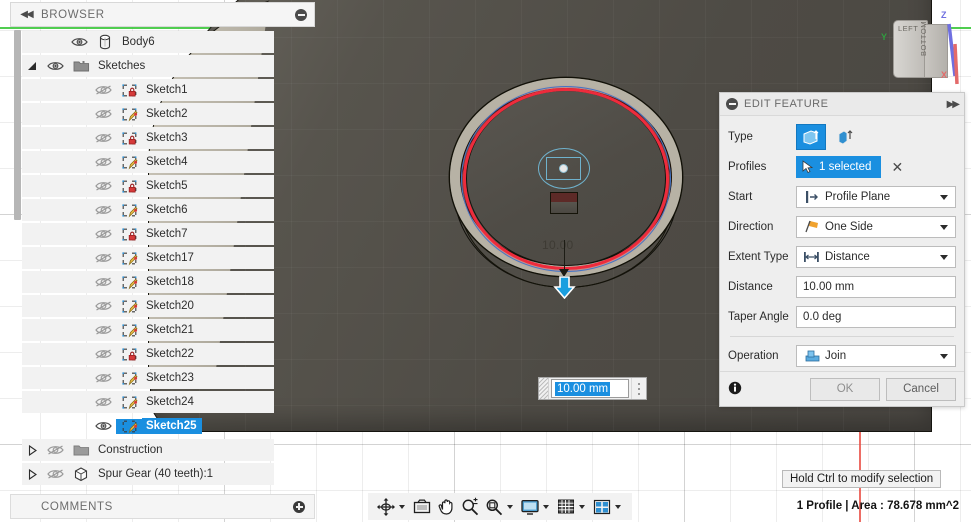  What do you see at coordinates (148, 402) in the screenshot?
I see `tree-item-sketch24: Sketch24` at bounding box center [148, 402].